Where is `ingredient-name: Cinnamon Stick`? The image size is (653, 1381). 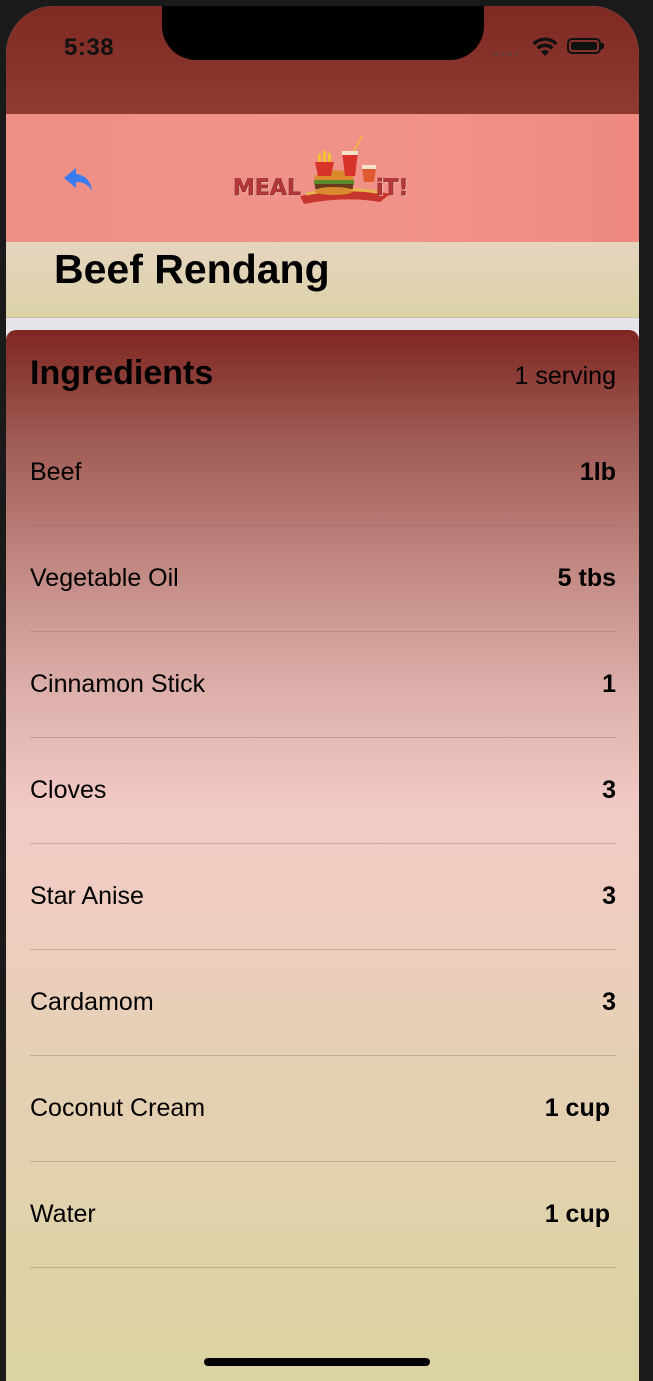 ingredient-name: Cinnamon Stick is located at coordinates (118, 684).